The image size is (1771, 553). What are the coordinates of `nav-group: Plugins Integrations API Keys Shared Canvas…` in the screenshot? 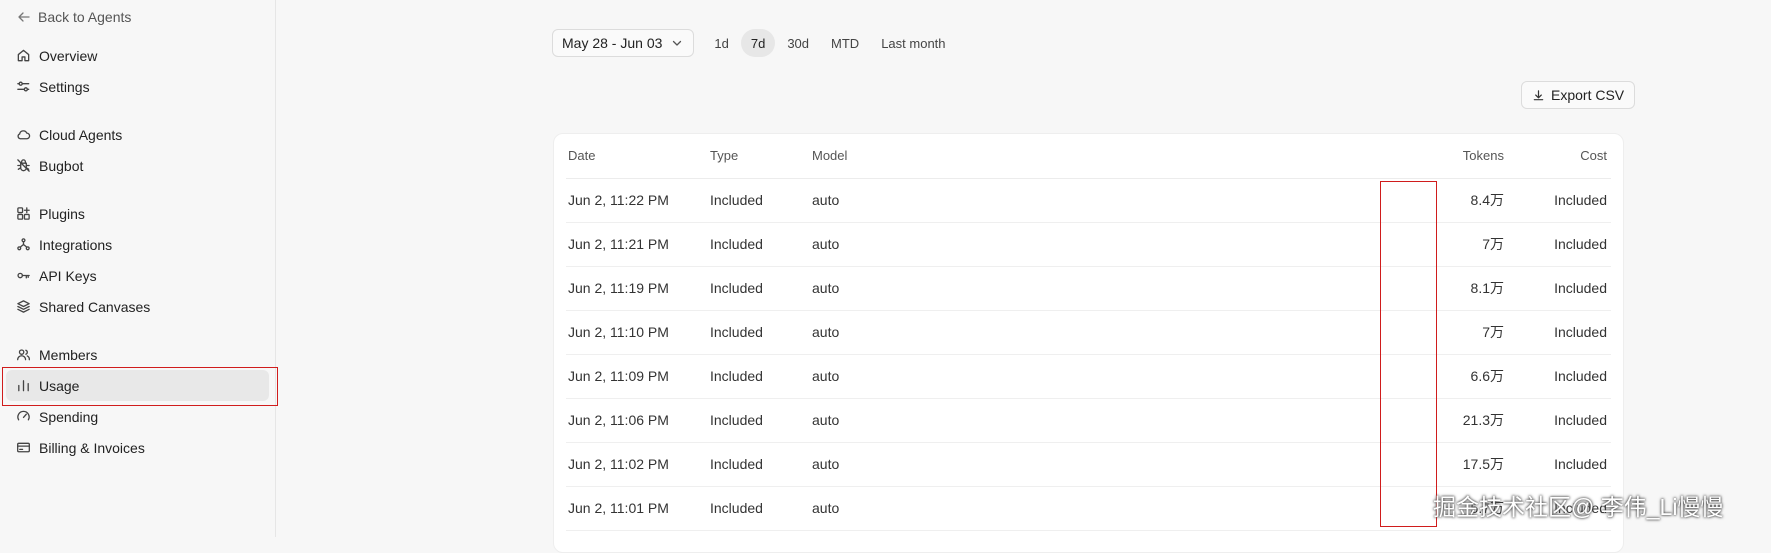 It's located at (137, 260).